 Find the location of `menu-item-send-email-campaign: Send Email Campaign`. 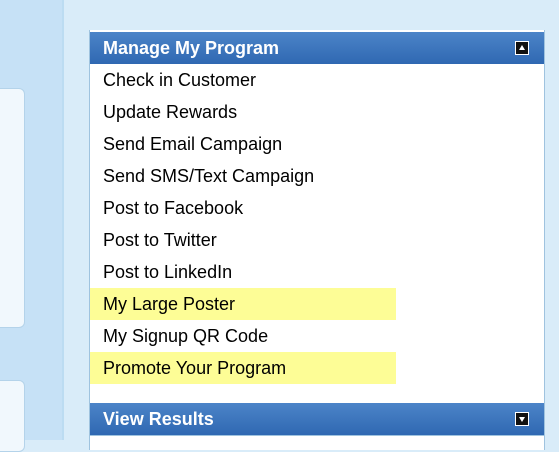

menu-item-send-email-campaign: Send Email Campaign is located at coordinates (186, 144).